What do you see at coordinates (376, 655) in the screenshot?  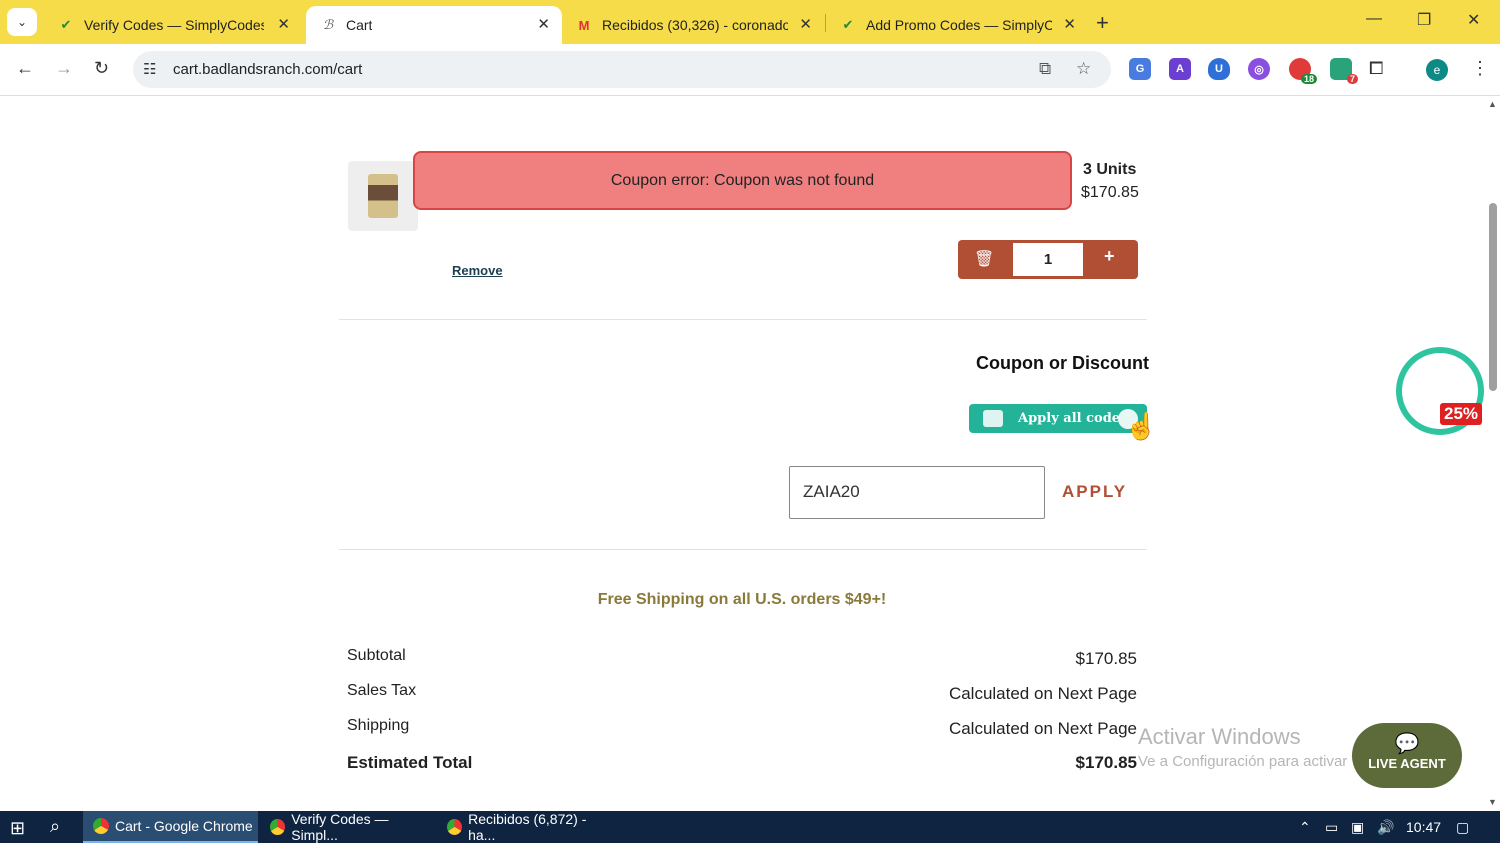 I see `subtotal-label: Subtotal` at bounding box center [376, 655].